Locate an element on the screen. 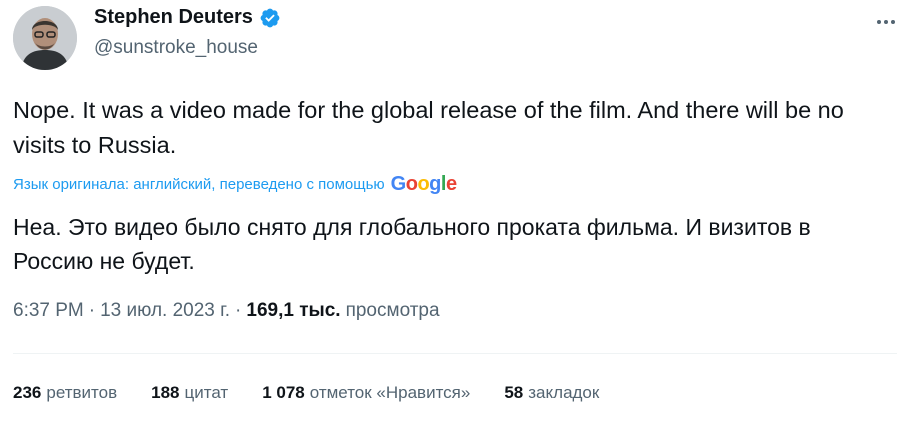  retweets-stat: 236 ретвитов is located at coordinates (65, 393).